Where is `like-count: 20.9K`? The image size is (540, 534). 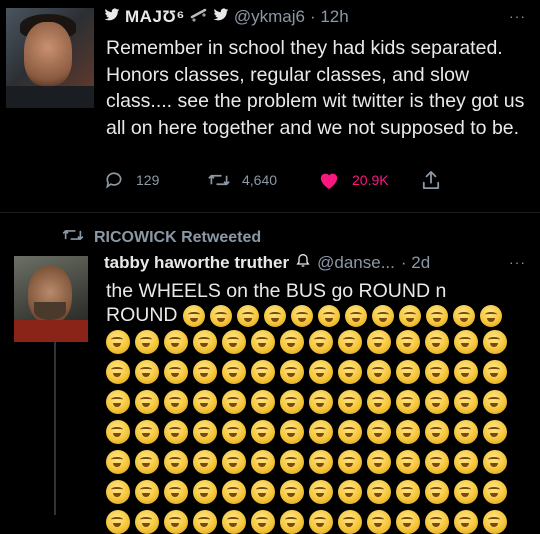 like-count: 20.9K is located at coordinates (370, 180).